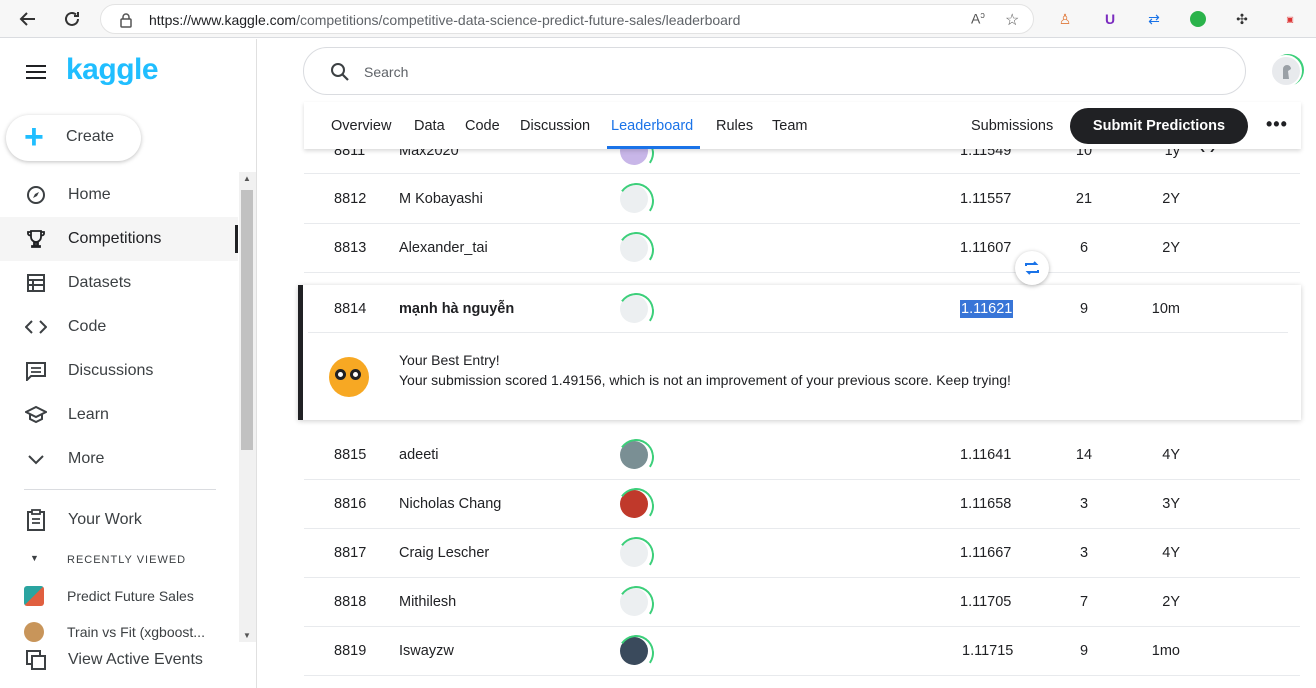 The height and width of the screenshot is (688, 1316). I want to click on sidebar-item-label: More, so click(86, 458).